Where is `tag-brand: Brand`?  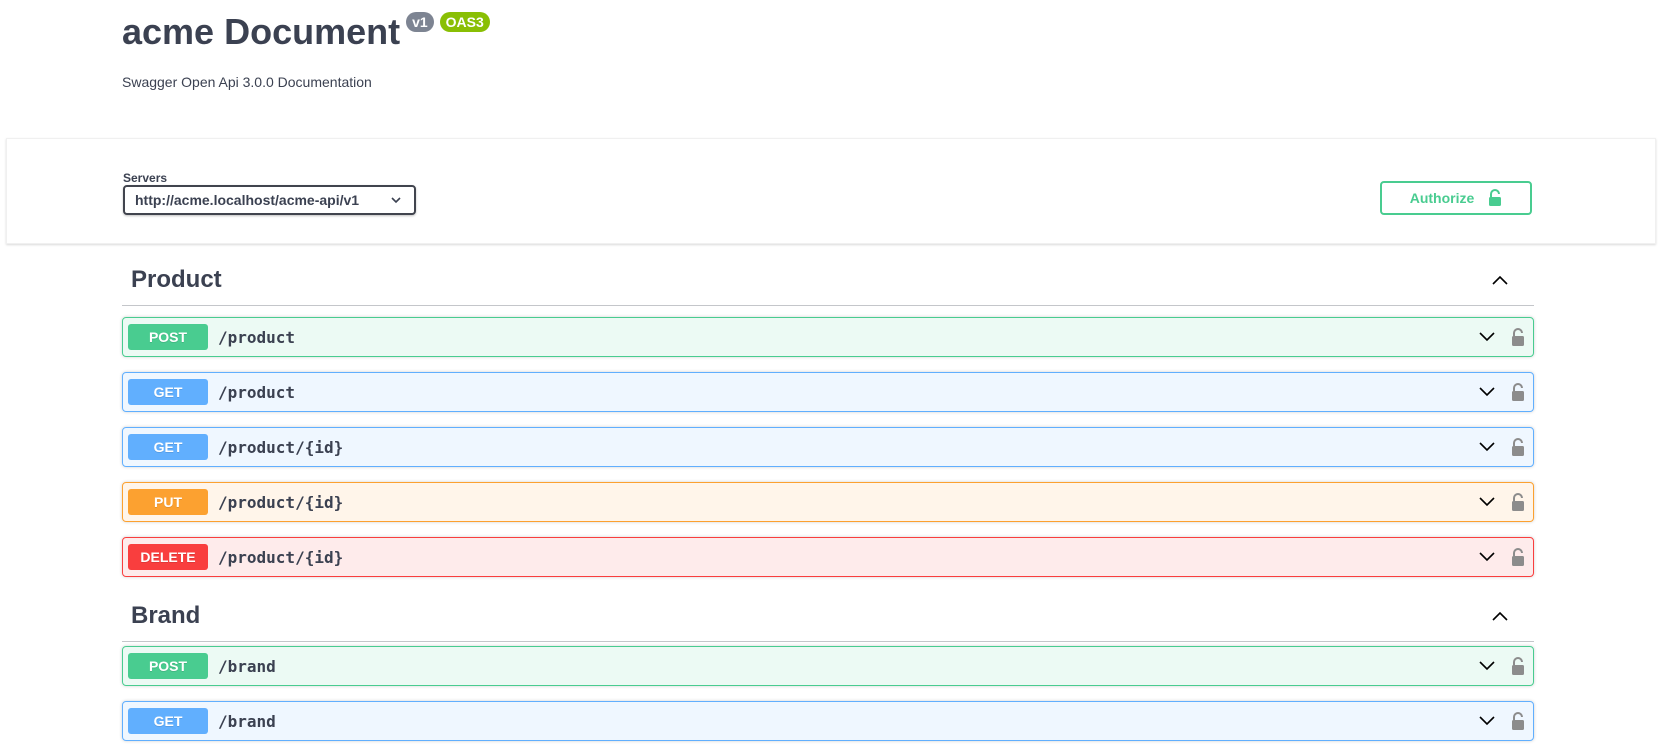 tag-brand: Brand is located at coordinates (828, 616).